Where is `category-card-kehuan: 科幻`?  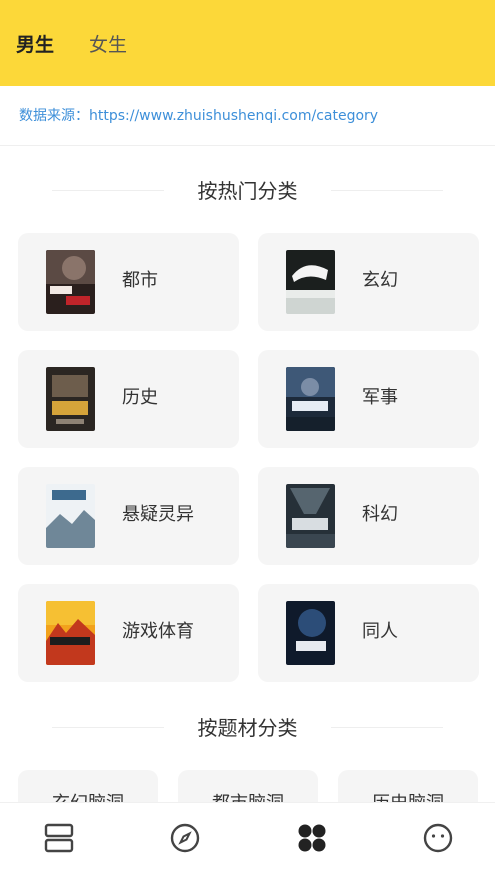 category-card-kehuan: 科幻 is located at coordinates (368, 516).